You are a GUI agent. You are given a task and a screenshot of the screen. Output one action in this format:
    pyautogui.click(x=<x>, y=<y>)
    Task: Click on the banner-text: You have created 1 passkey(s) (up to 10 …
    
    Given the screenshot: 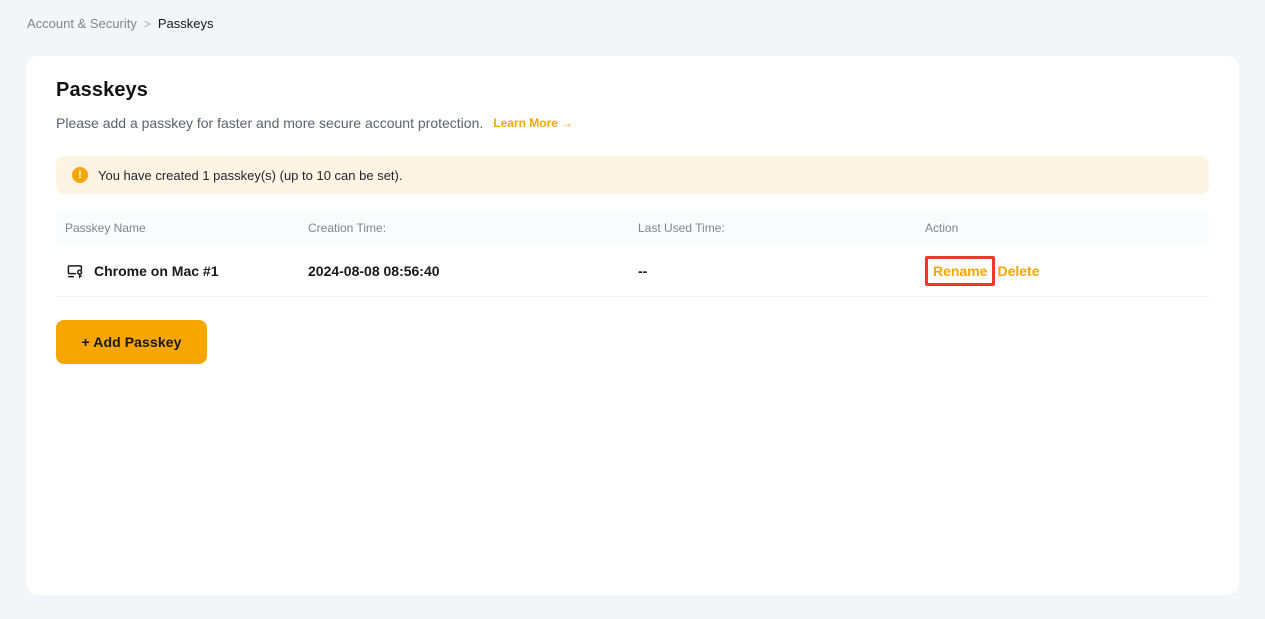 What is the action you would take?
    pyautogui.click(x=250, y=175)
    